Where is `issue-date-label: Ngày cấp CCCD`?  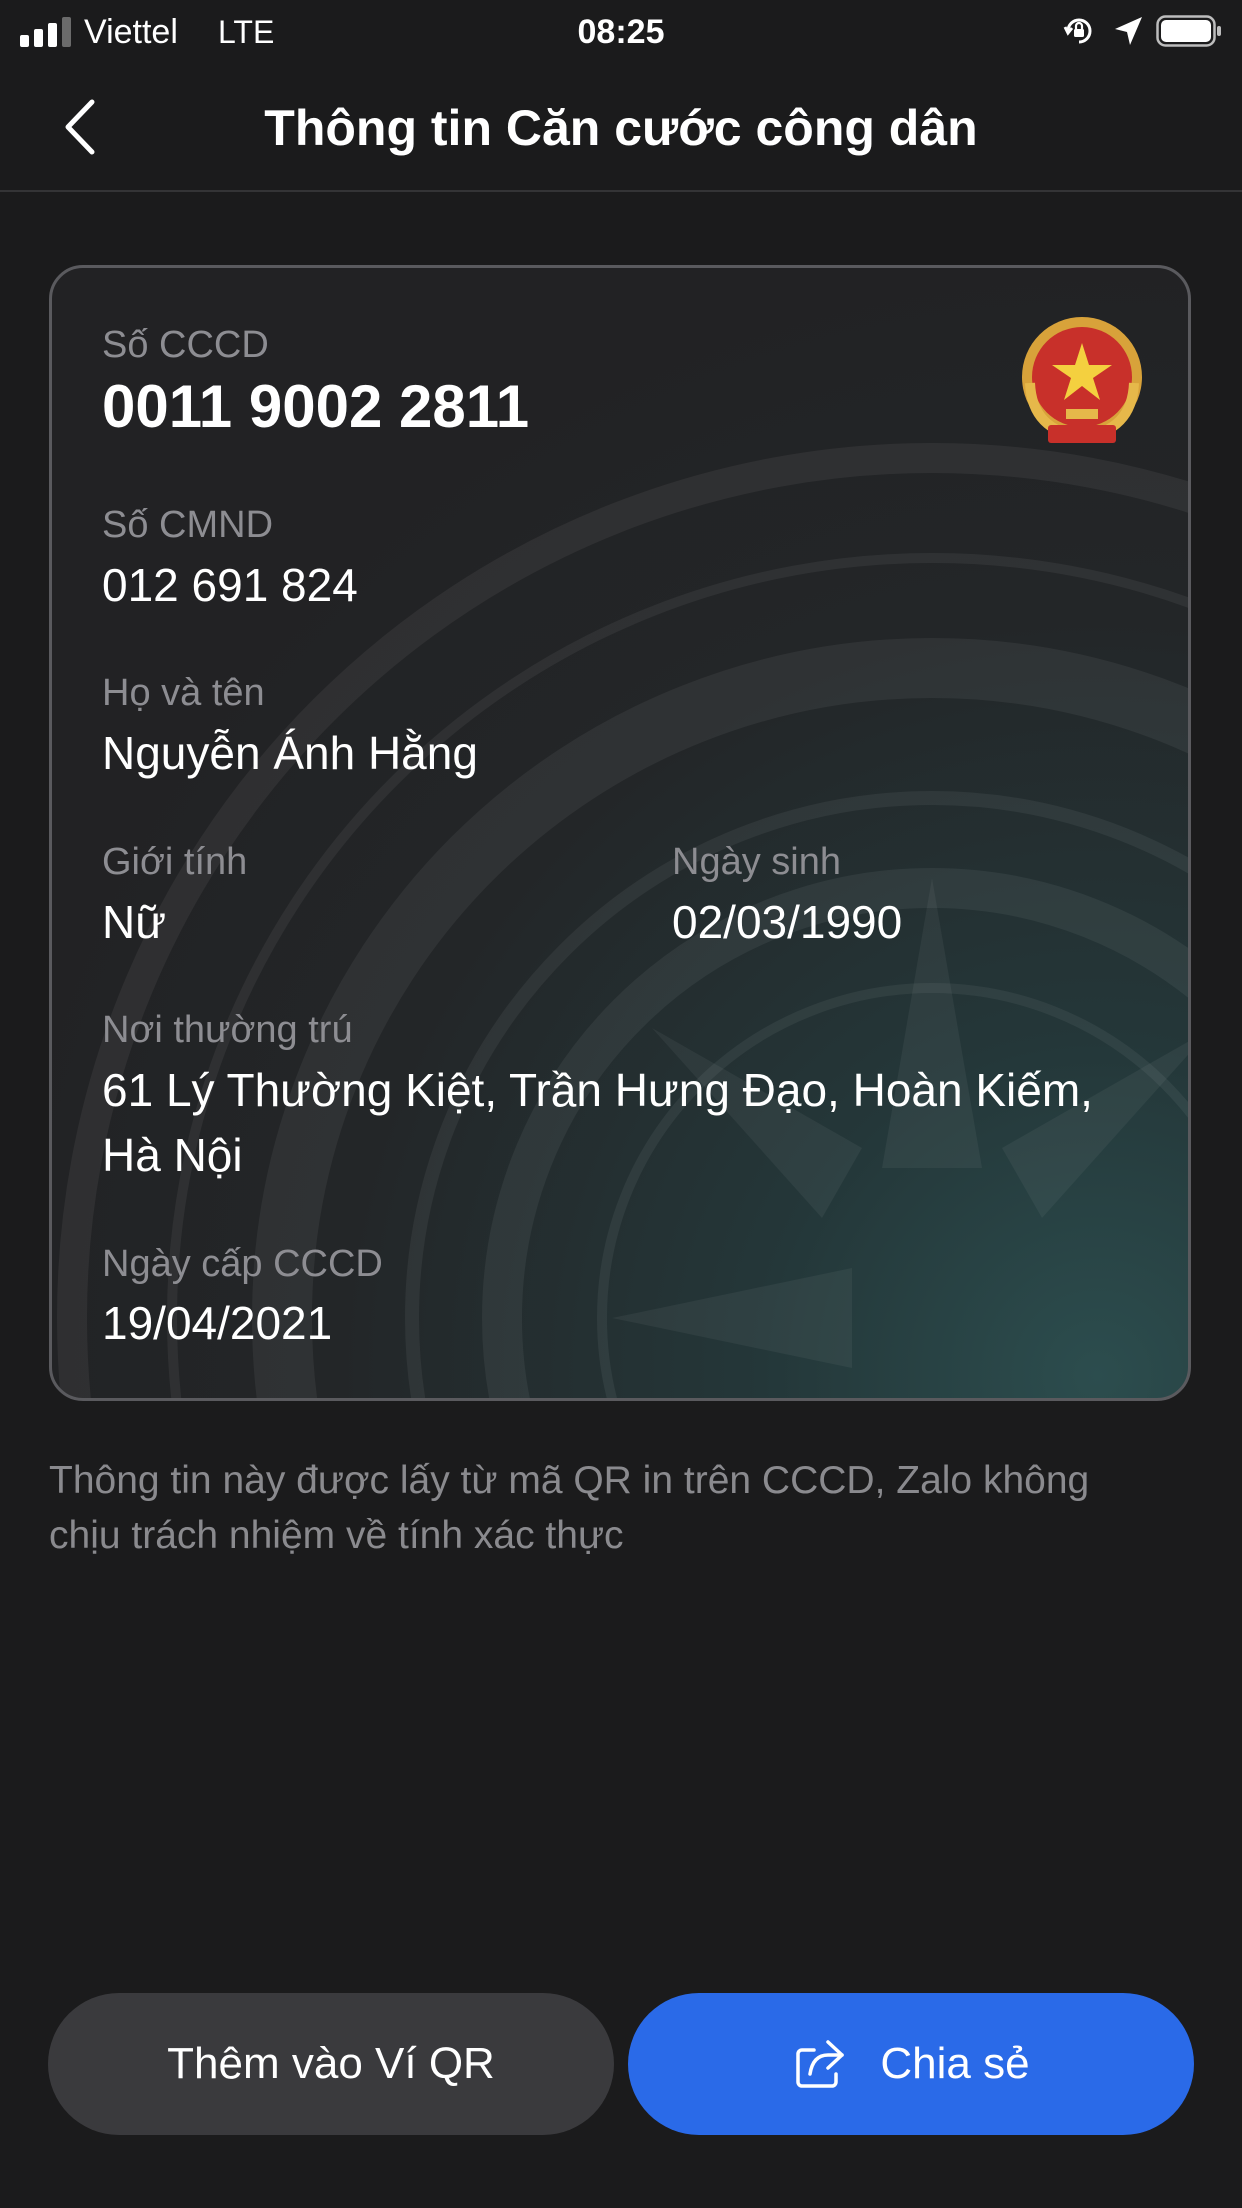 issue-date-label: Ngày cấp CCCD is located at coordinates (242, 1264).